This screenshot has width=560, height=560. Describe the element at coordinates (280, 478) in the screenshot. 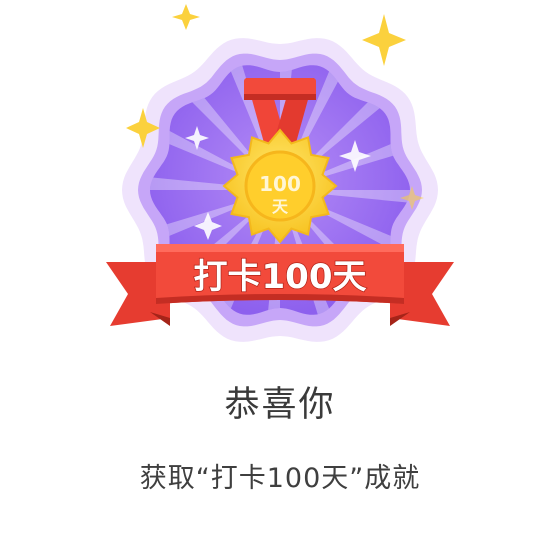

I see `achievement-subtitle: 获取“打卡100天”成就` at that location.